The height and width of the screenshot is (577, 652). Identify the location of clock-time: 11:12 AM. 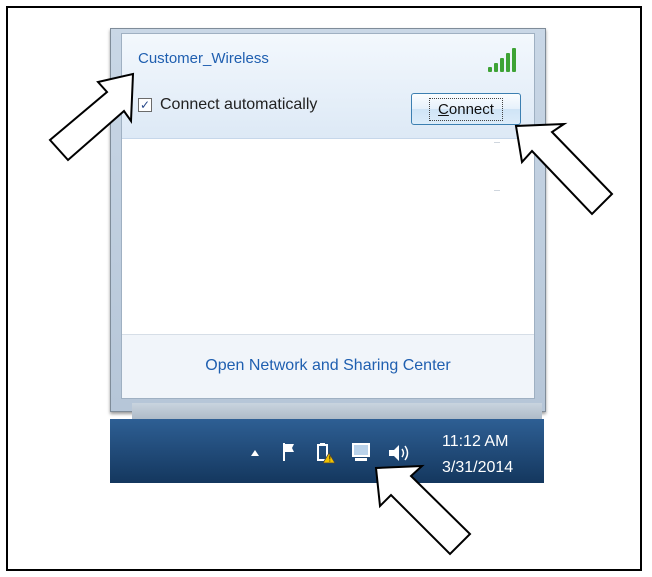
(475, 442).